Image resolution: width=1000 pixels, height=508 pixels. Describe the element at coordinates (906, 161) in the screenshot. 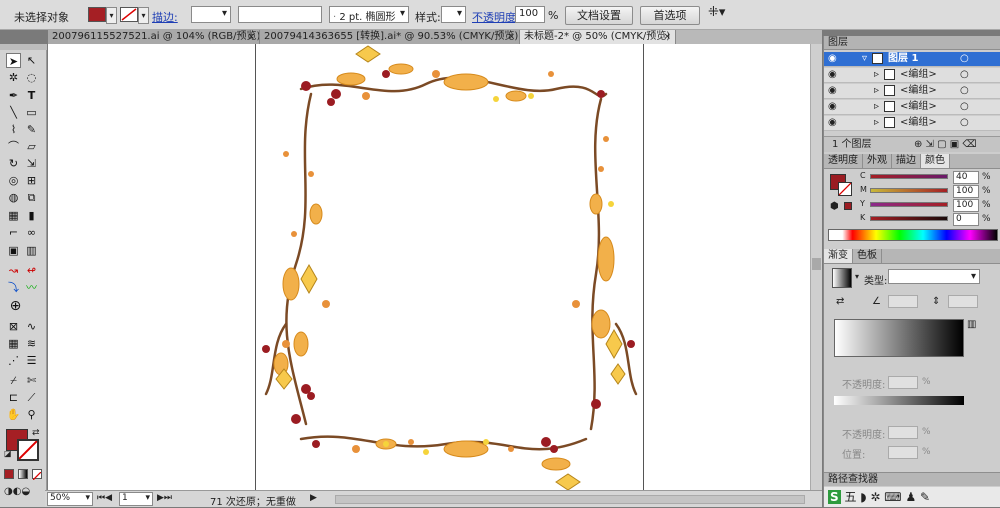

I see `tab-stroke: 描边` at that location.